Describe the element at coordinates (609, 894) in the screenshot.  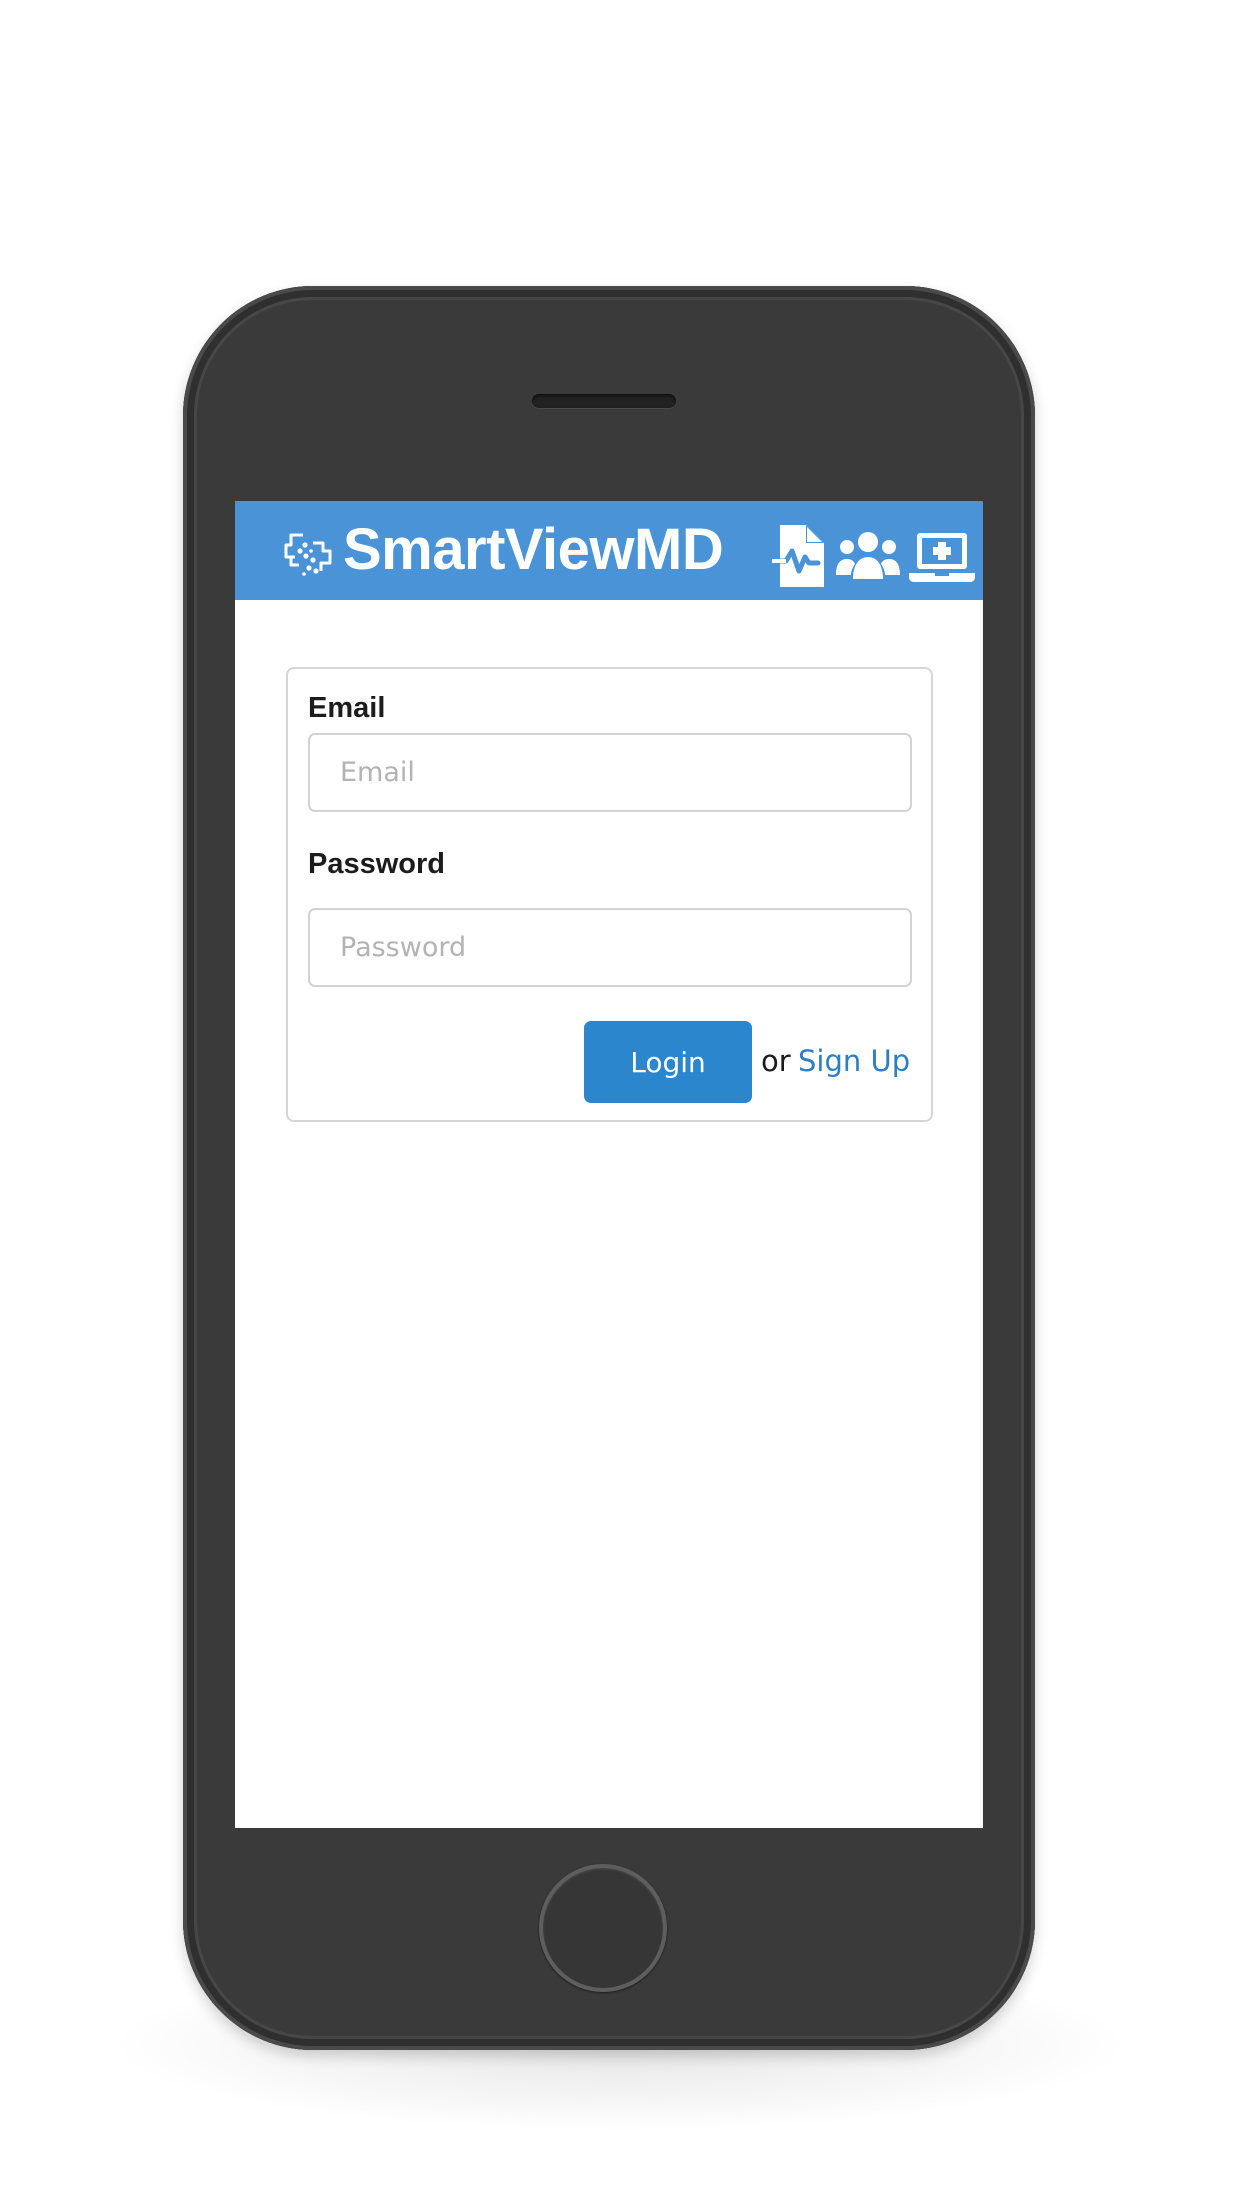
I see `login-form: Email Password Login or Sign Up` at that location.